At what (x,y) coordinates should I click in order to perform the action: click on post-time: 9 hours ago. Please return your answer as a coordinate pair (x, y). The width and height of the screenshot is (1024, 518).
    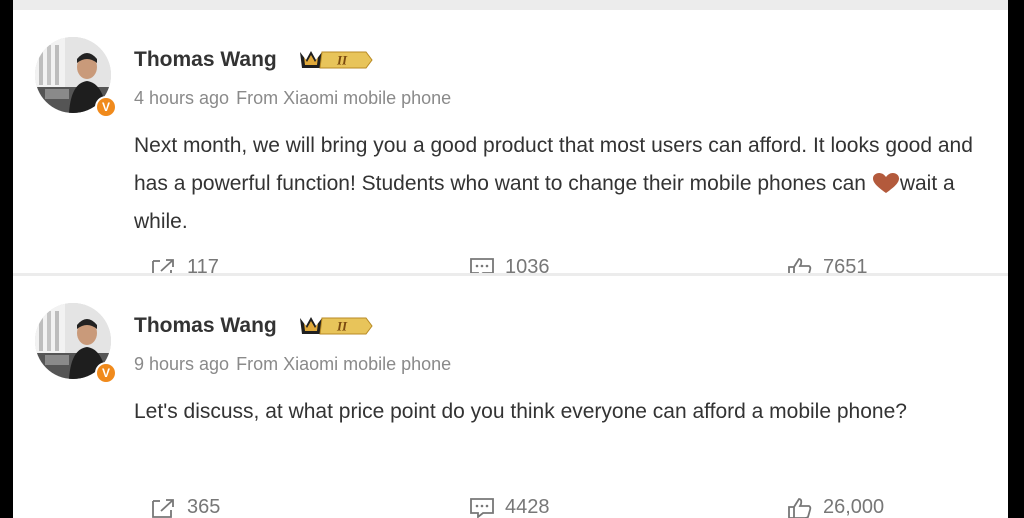
    Looking at the image, I should click on (181, 364).